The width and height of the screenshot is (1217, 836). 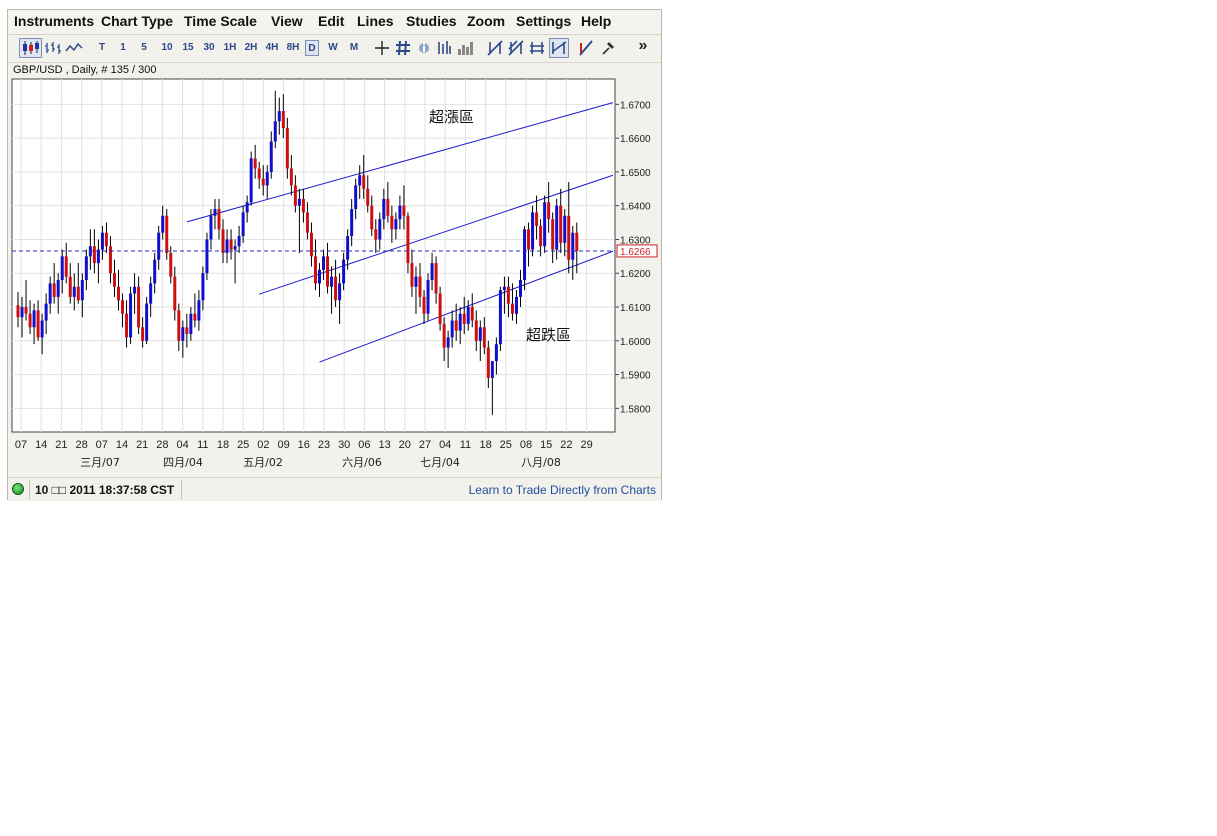 I want to click on timeframe-8h-button: 8H, so click(x=293, y=48).